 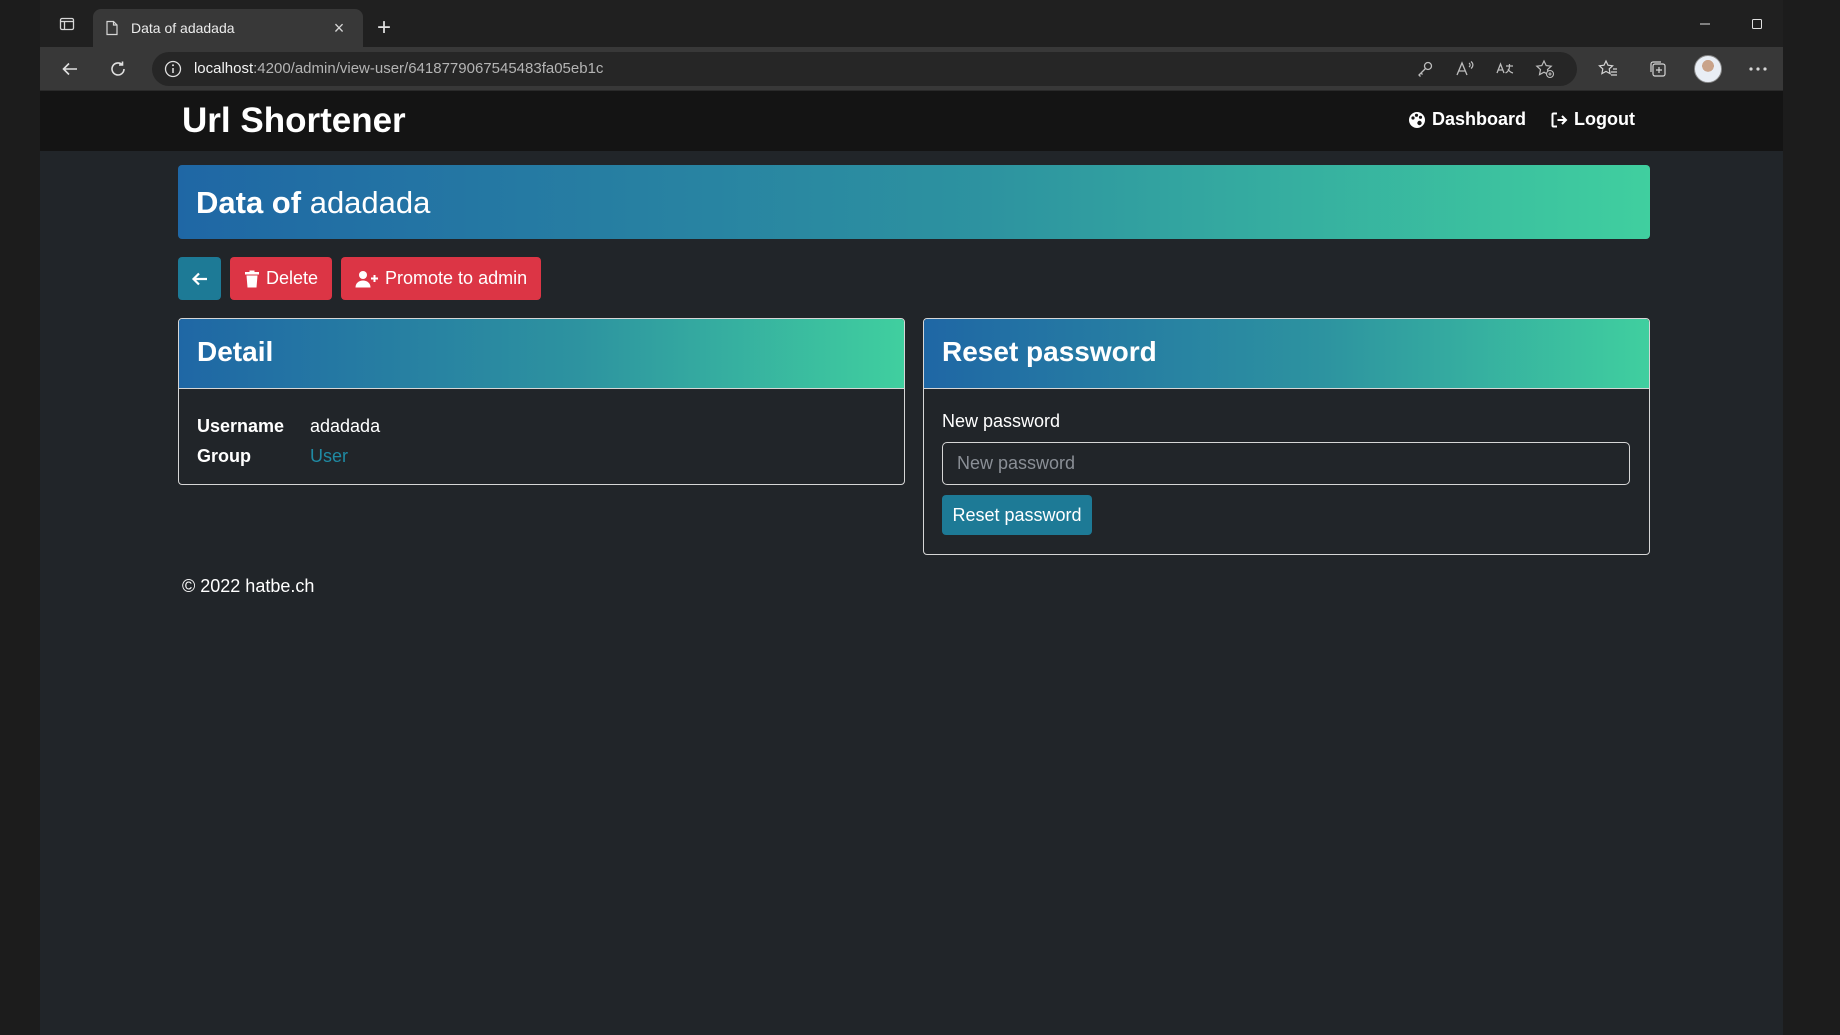 I want to click on password-key-button, so click(x=1425, y=69).